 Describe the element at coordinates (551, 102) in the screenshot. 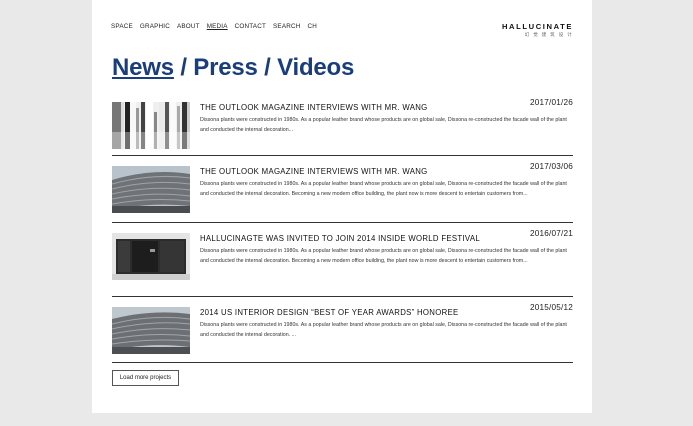

I see `article-date: 2017/01/26` at that location.